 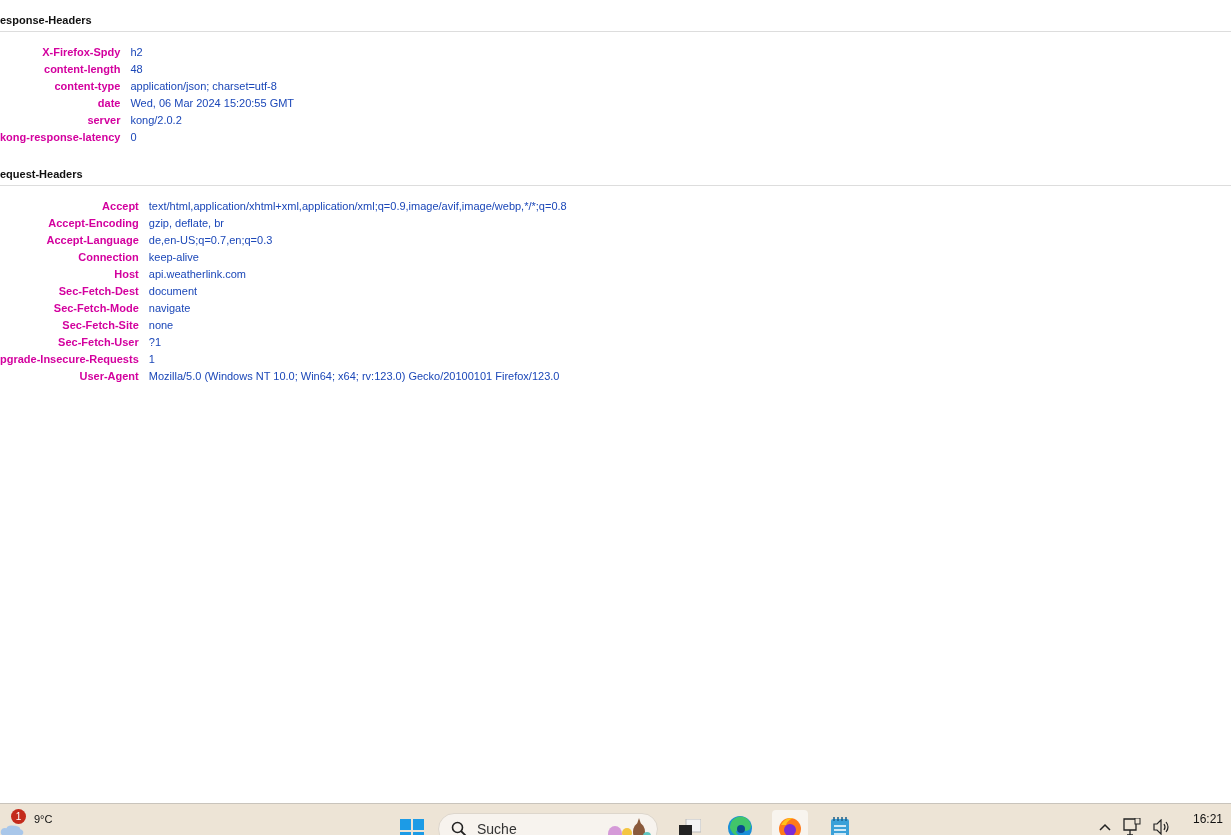 I want to click on header-name: Sec-Fetch-Mode, so click(x=96, y=308).